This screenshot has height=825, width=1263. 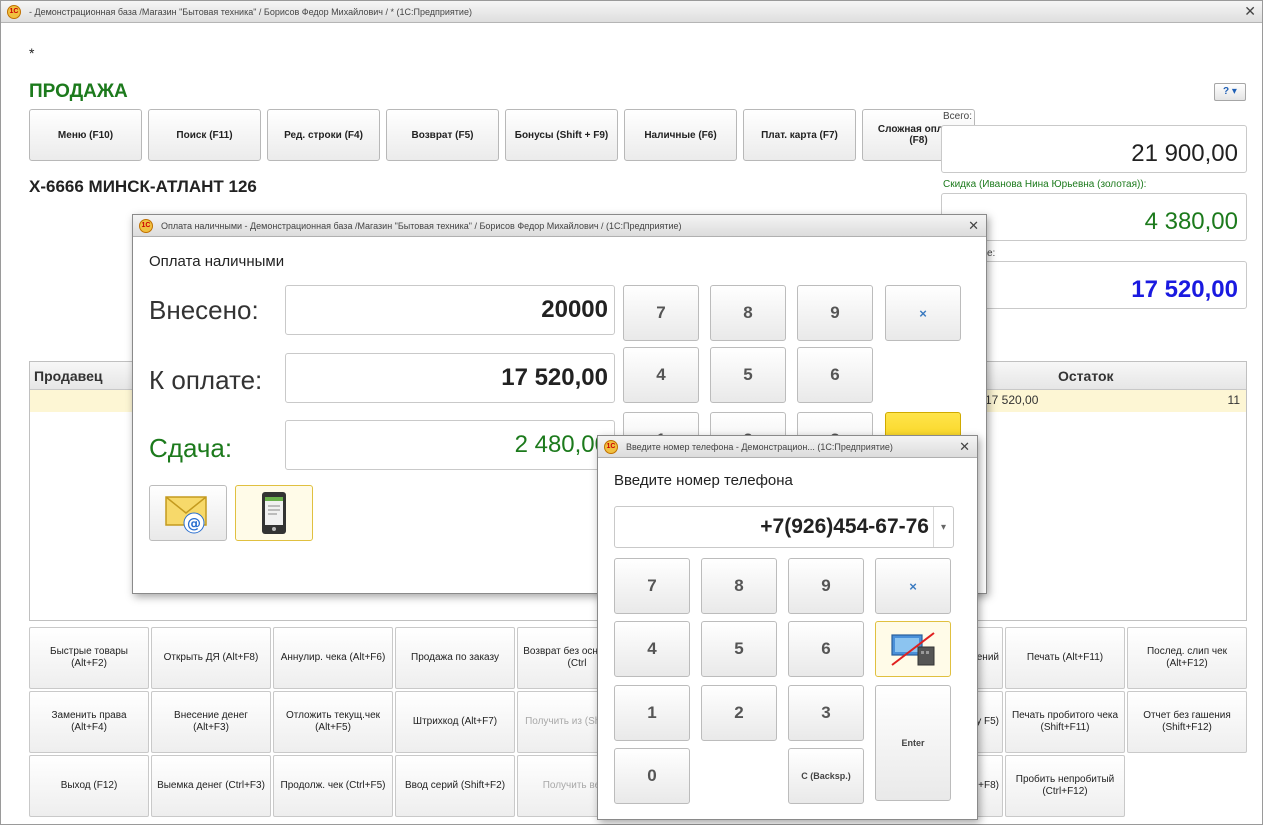 I want to click on report-no-clear-button: Отчет без гашения (Shift+F12), so click(x=1187, y=722).